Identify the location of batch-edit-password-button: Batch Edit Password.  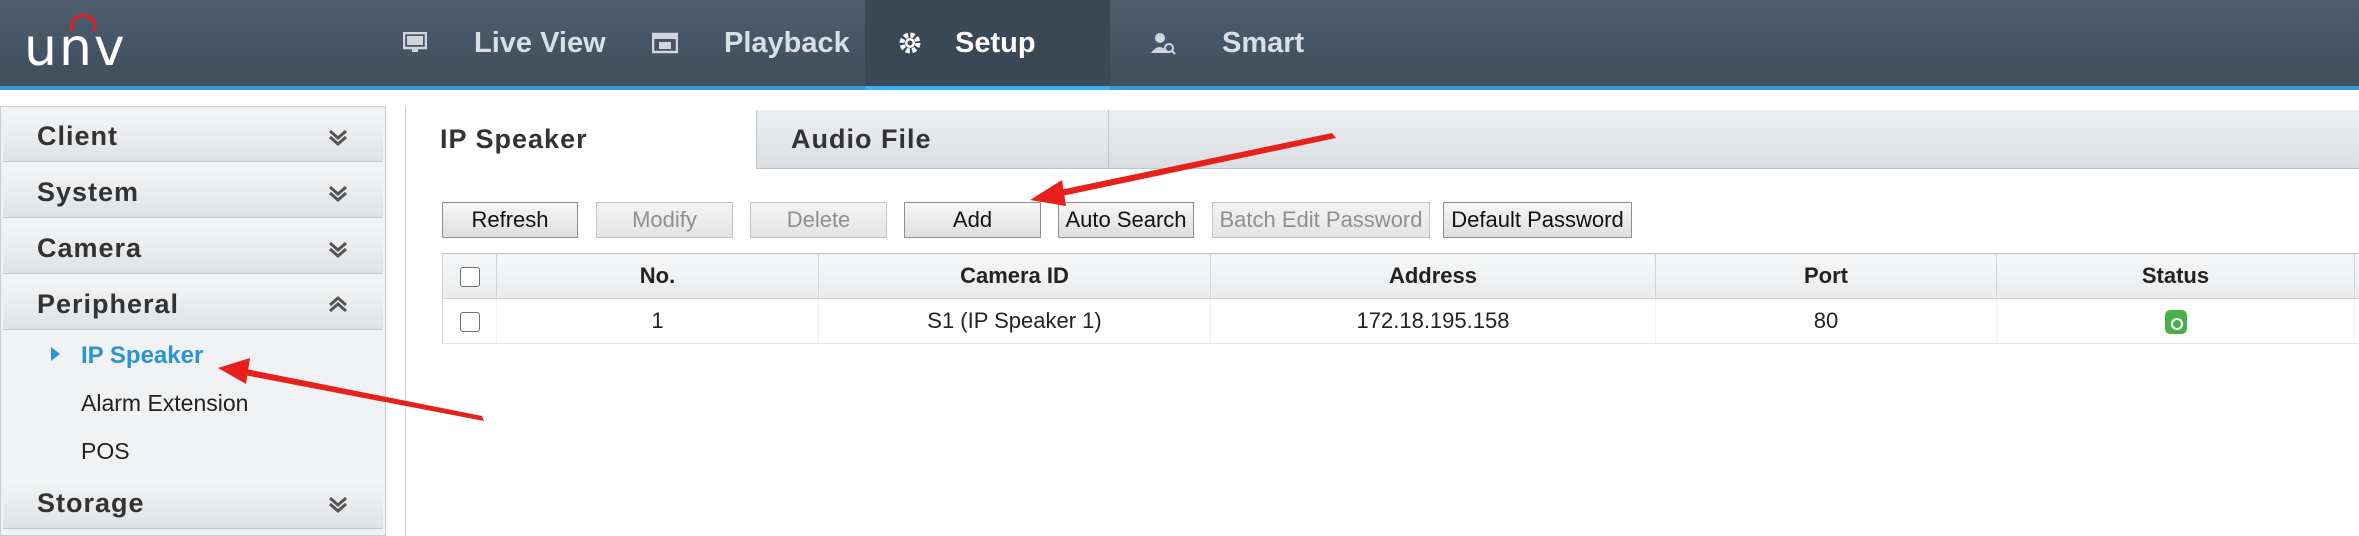
(1321, 220).